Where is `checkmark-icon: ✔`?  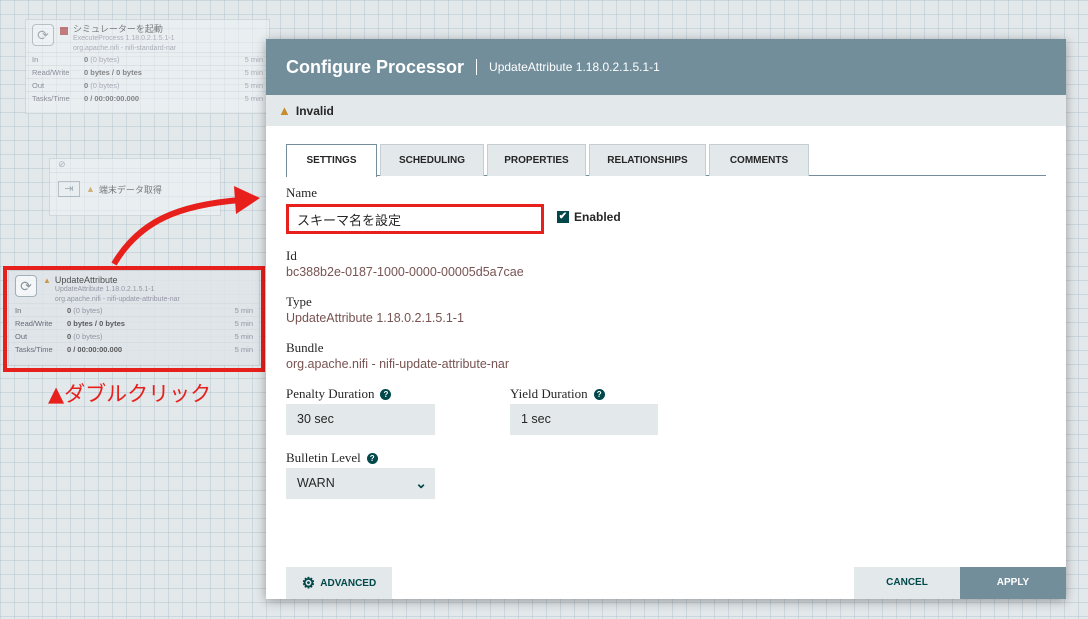 checkmark-icon: ✔ is located at coordinates (563, 217).